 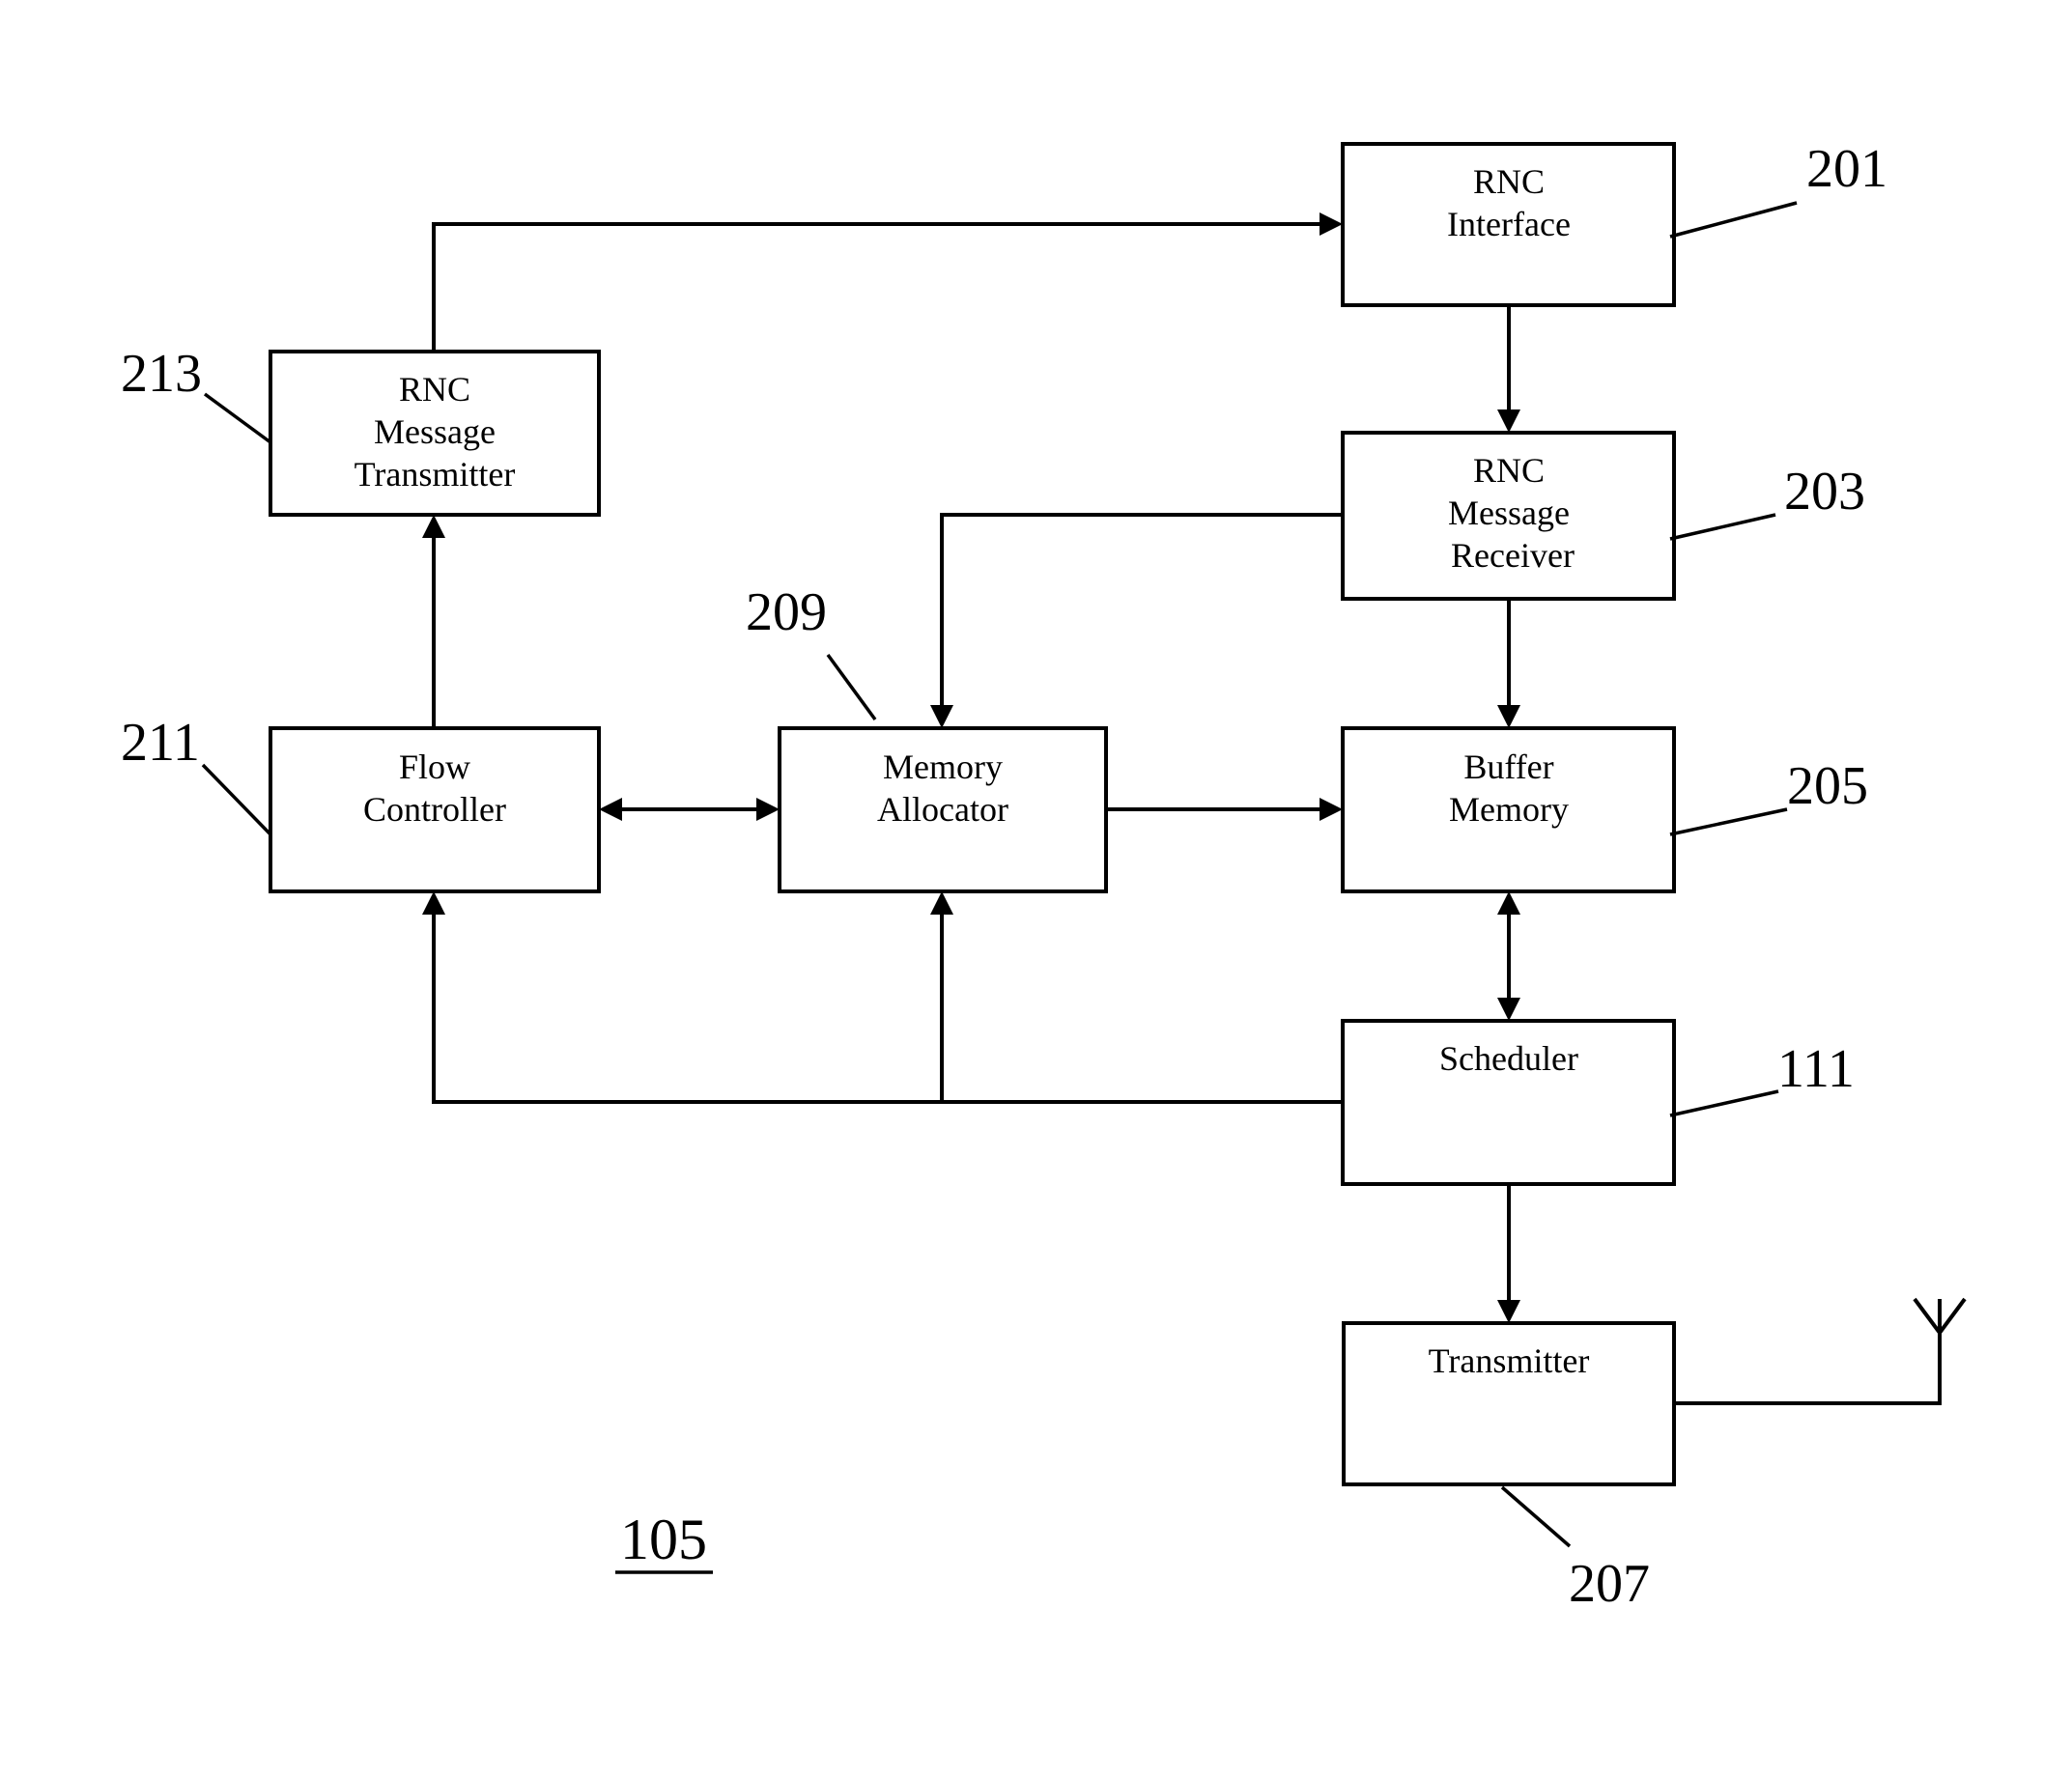 I want to click on block-label-line: Interface, so click(x=1509, y=224).